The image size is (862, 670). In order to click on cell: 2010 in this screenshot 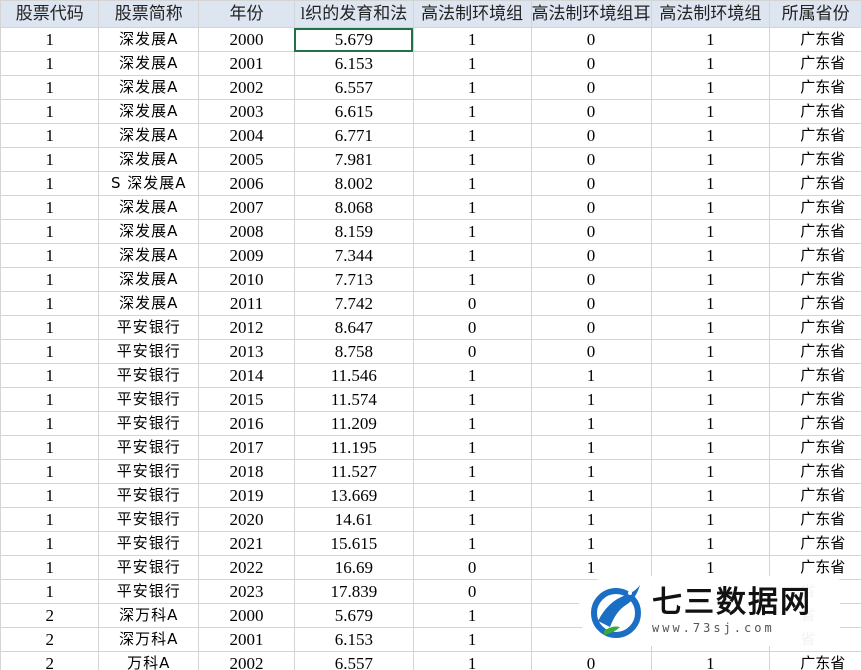, I will do `click(246, 279)`.